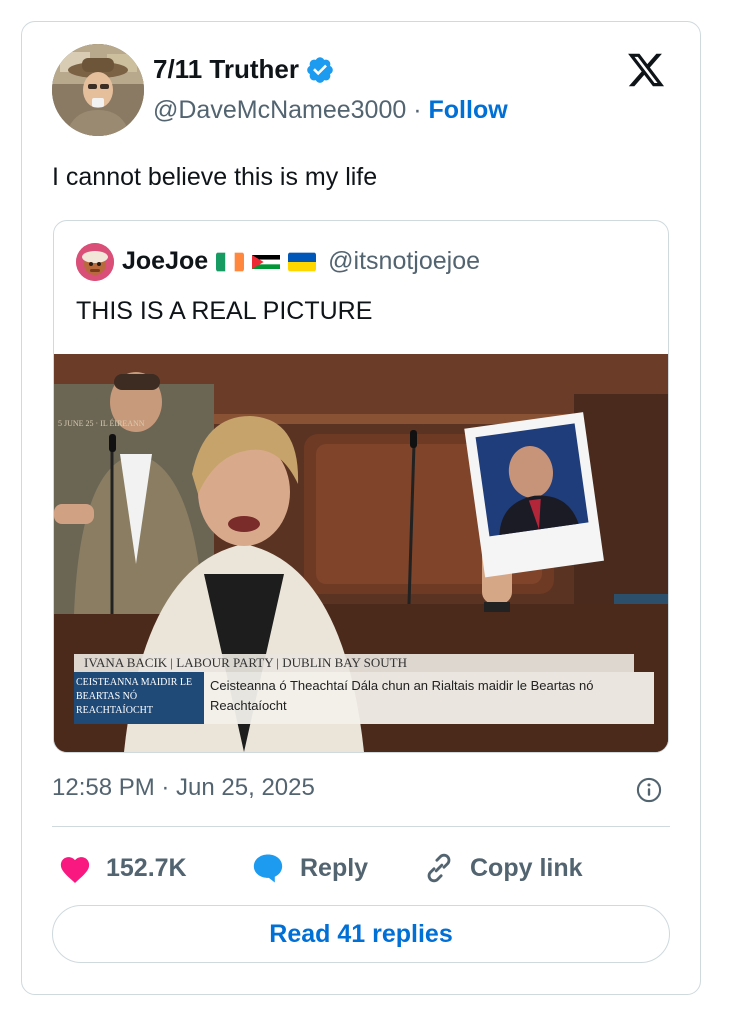  I want to click on corner-text: 5 JUNE 25 · IL ÉIREANN, so click(101, 423).